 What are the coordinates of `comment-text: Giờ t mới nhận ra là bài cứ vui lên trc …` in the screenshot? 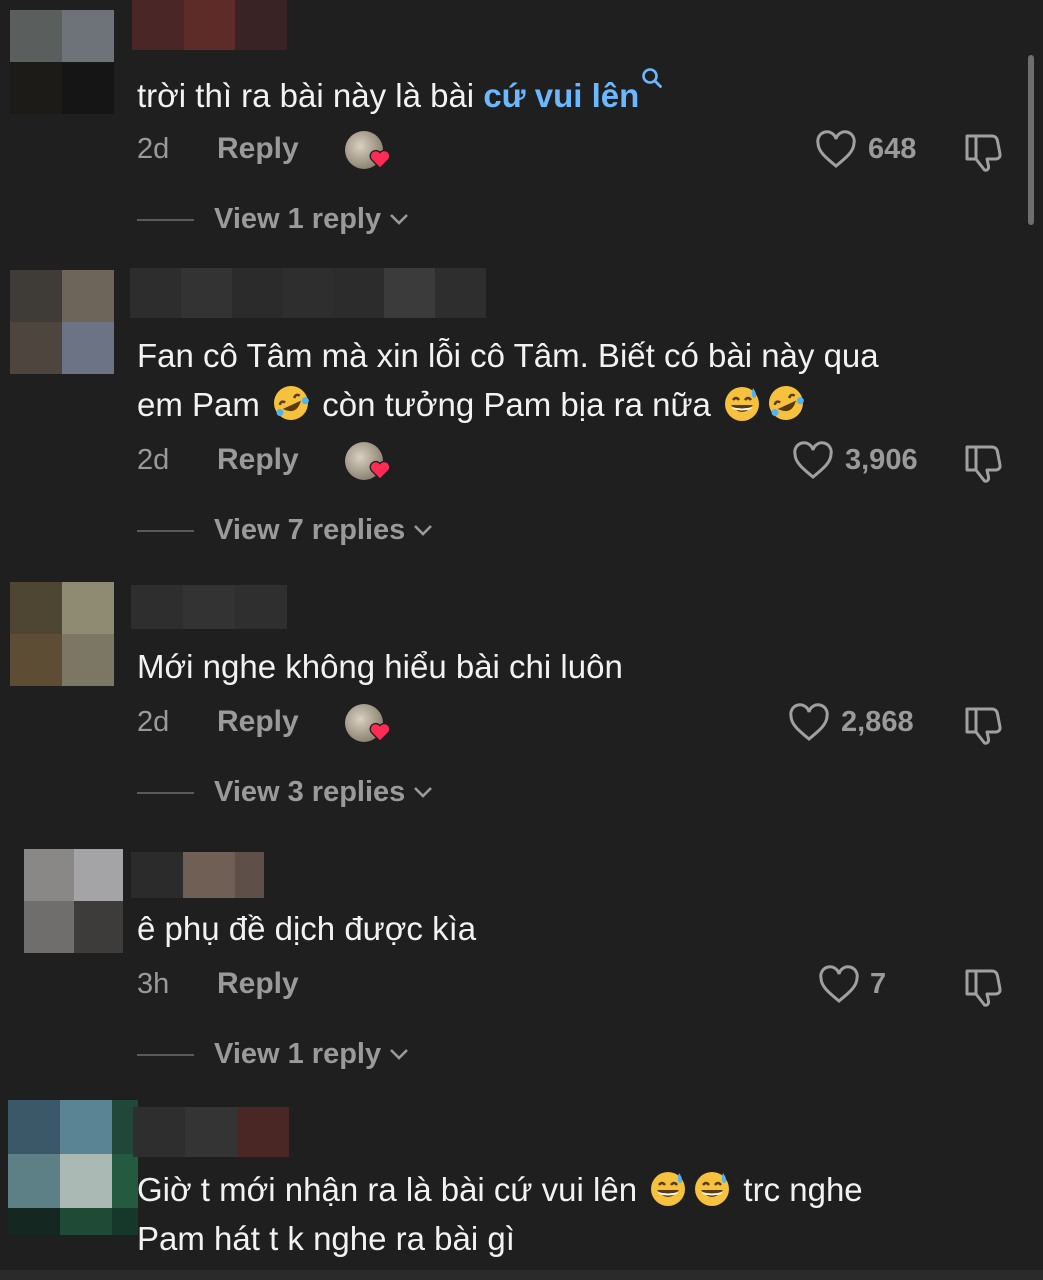 It's located at (500, 1189).